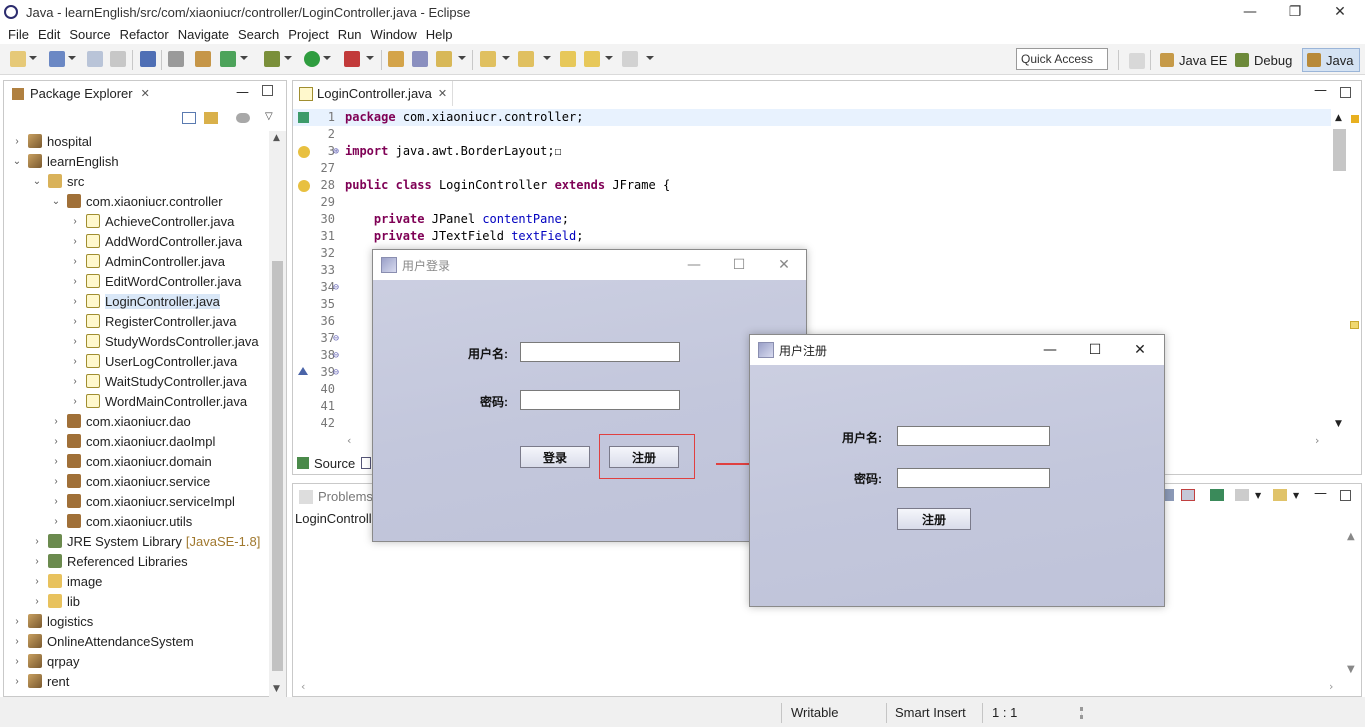 Image resolution: width=1365 pixels, height=727 pixels. I want to click on register-username-input, so click(973, 436).